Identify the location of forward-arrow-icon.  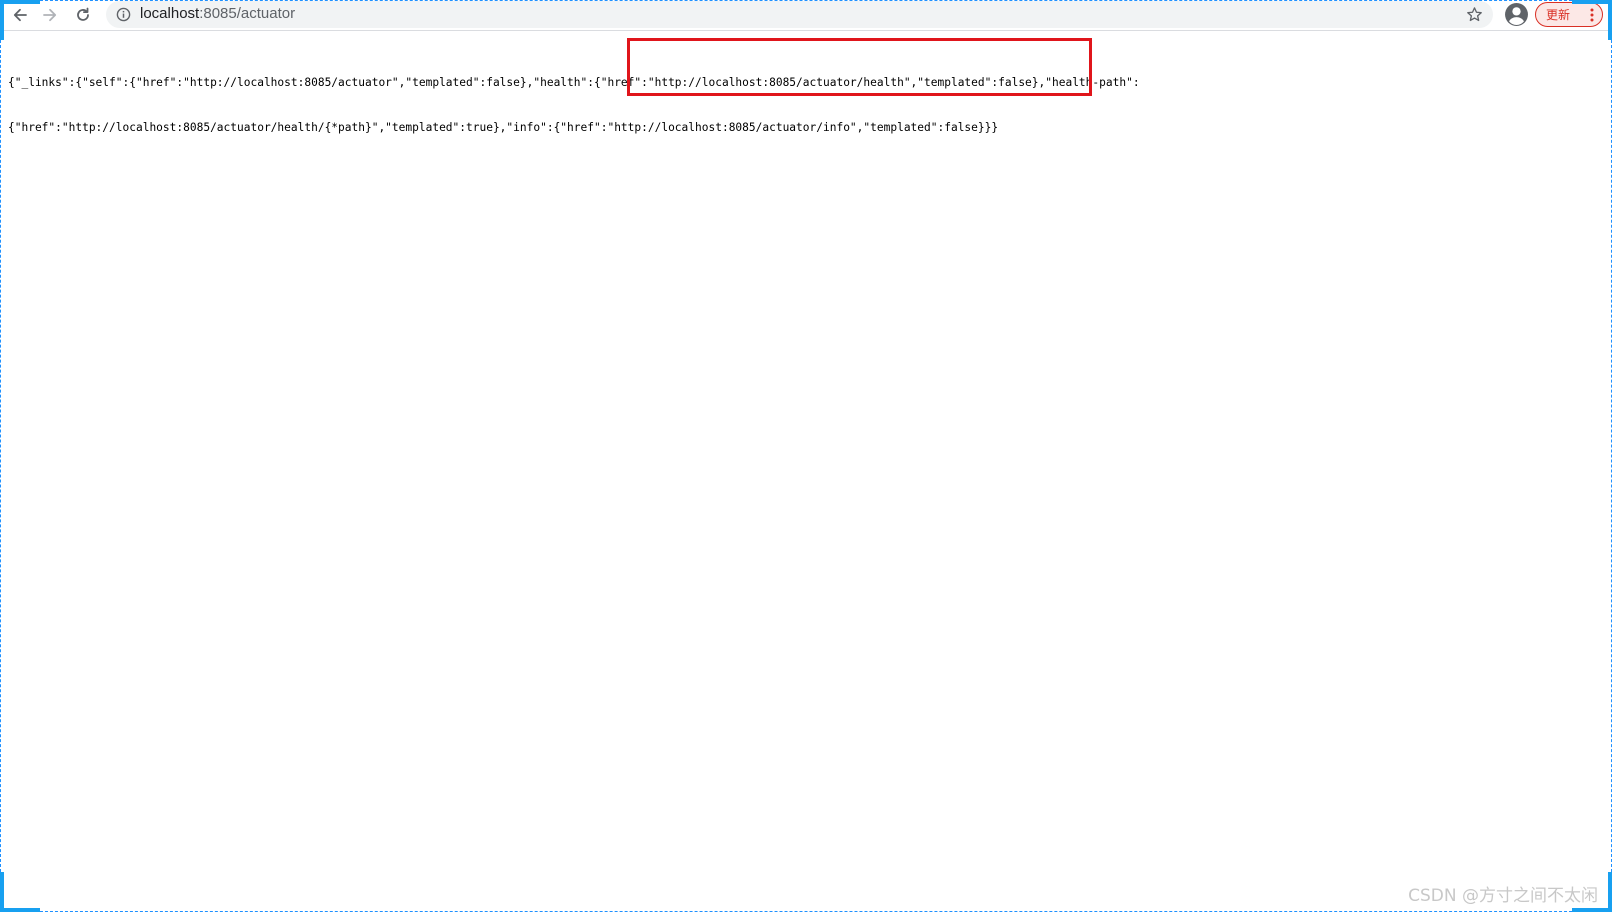
(50, 15).